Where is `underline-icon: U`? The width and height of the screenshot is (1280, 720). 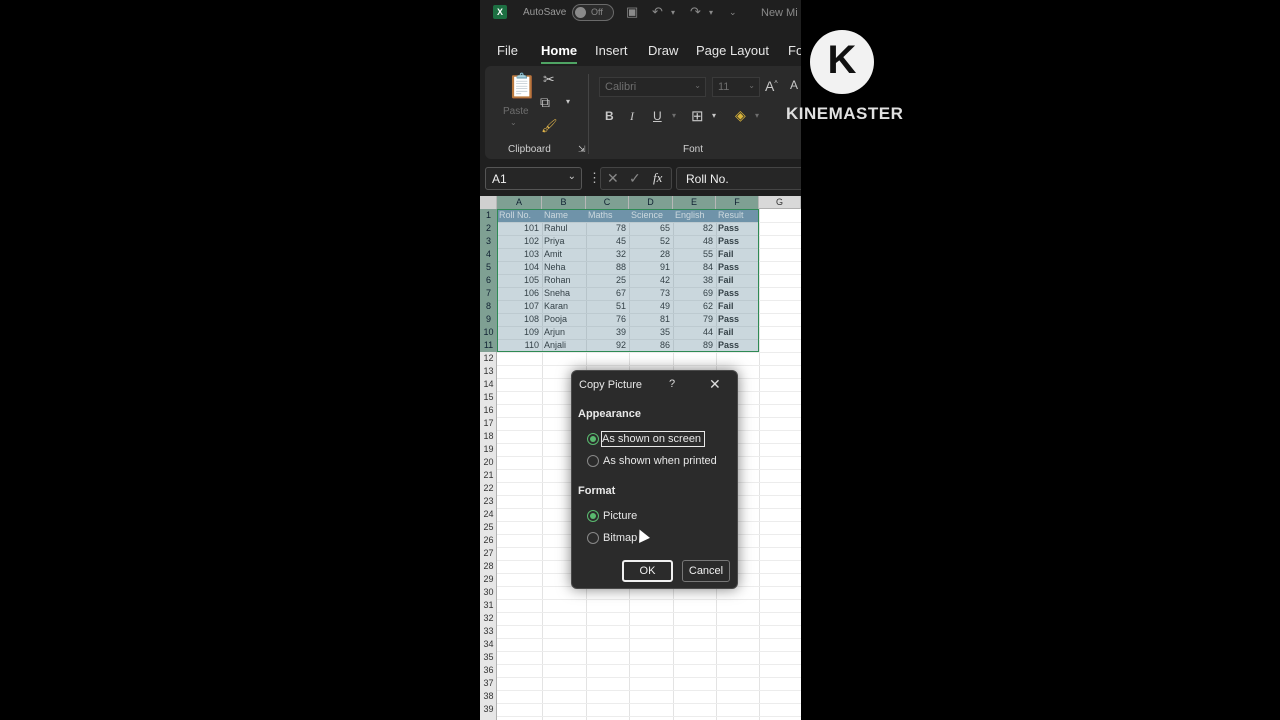
underline-icon: U is located at coordinates (657, 116).